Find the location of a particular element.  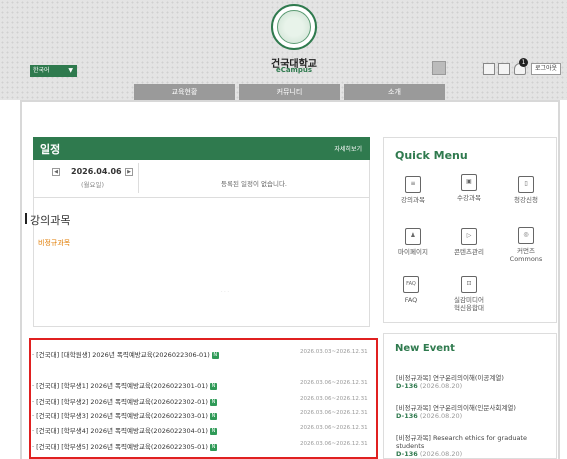

play-file-icon: ▷ is located at coordinates (469, 236).